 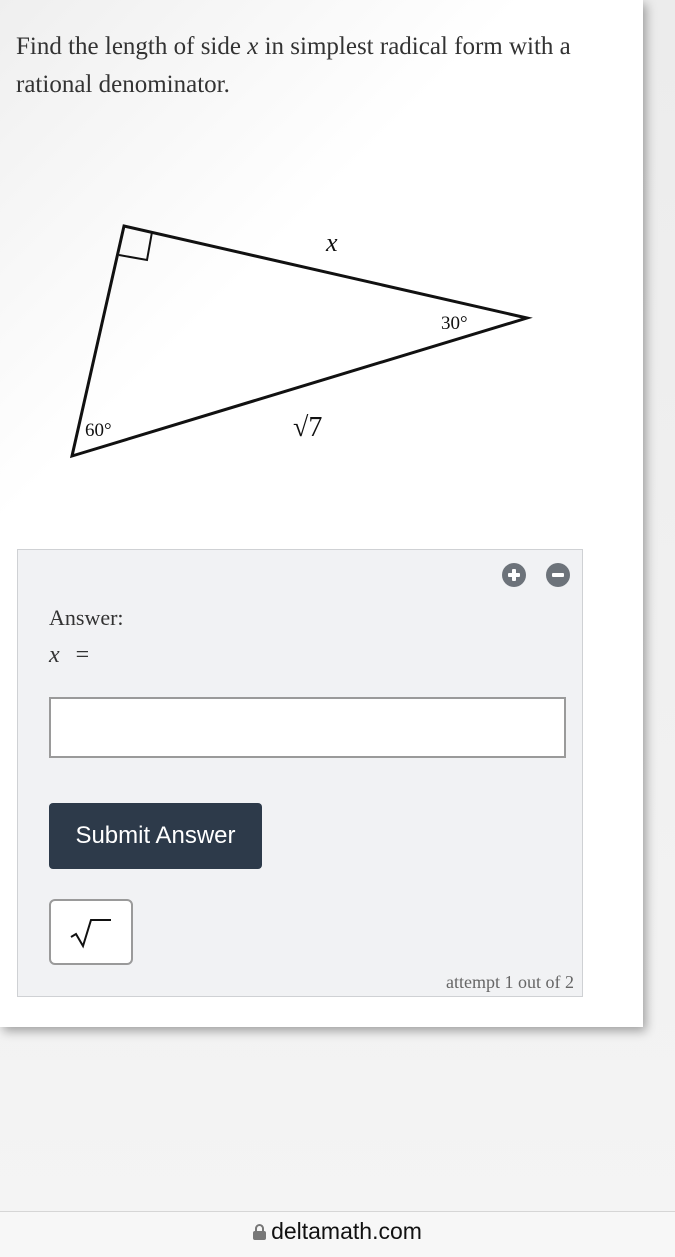 What do you see at coordinates (260, 1232) in the screenshot?
I see `lock-icon` at bounding box center [260, 1232].